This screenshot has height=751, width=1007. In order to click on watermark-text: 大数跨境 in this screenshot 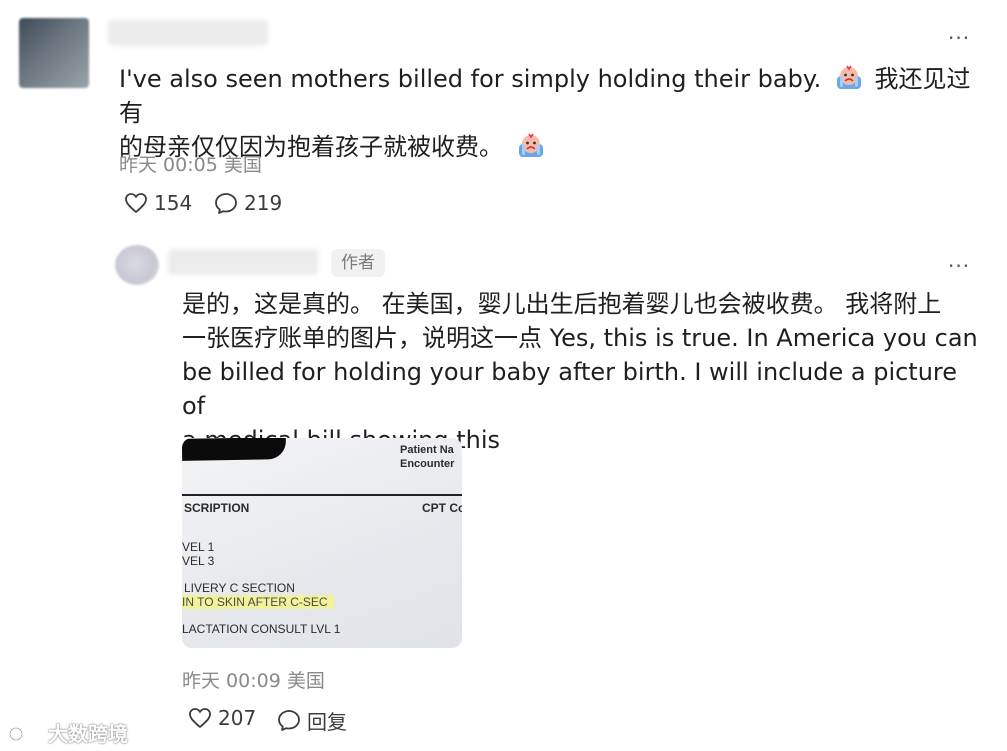, I will do `click(88, 734)`.